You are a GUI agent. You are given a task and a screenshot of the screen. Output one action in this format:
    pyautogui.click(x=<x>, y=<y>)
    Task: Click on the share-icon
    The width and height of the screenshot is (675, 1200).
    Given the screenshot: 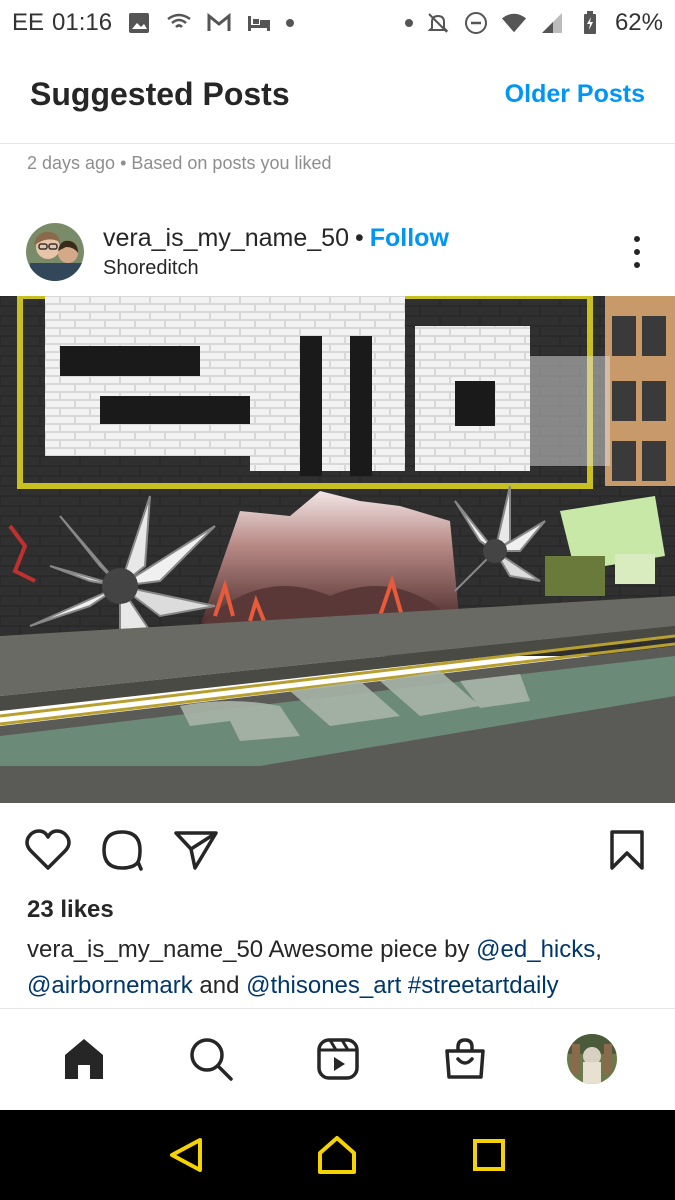 What is the action you would take?
    pyautogui.click(x=196, y=850)
    